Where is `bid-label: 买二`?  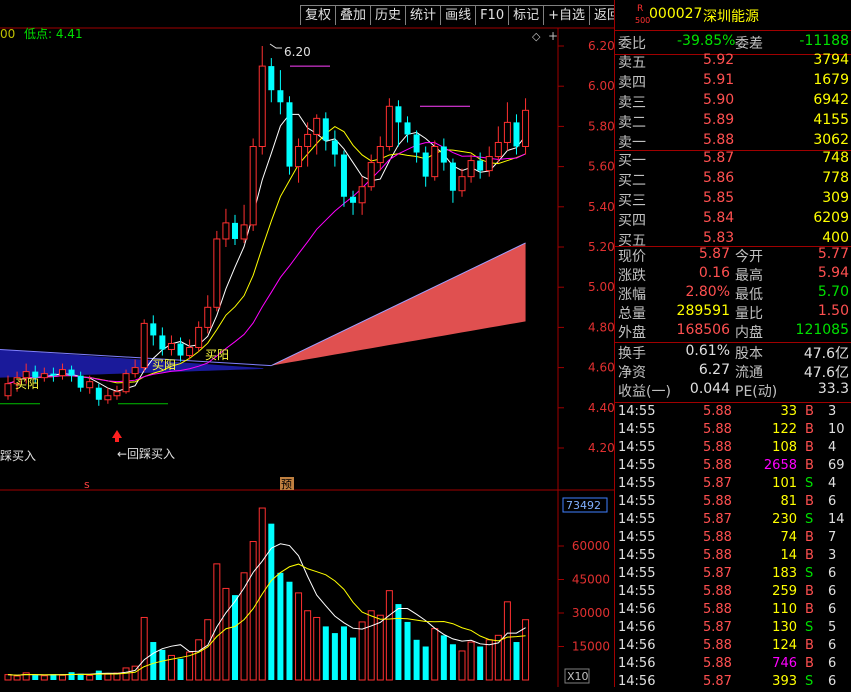 bid-label: 买二 is located at coordinates (632, 181).